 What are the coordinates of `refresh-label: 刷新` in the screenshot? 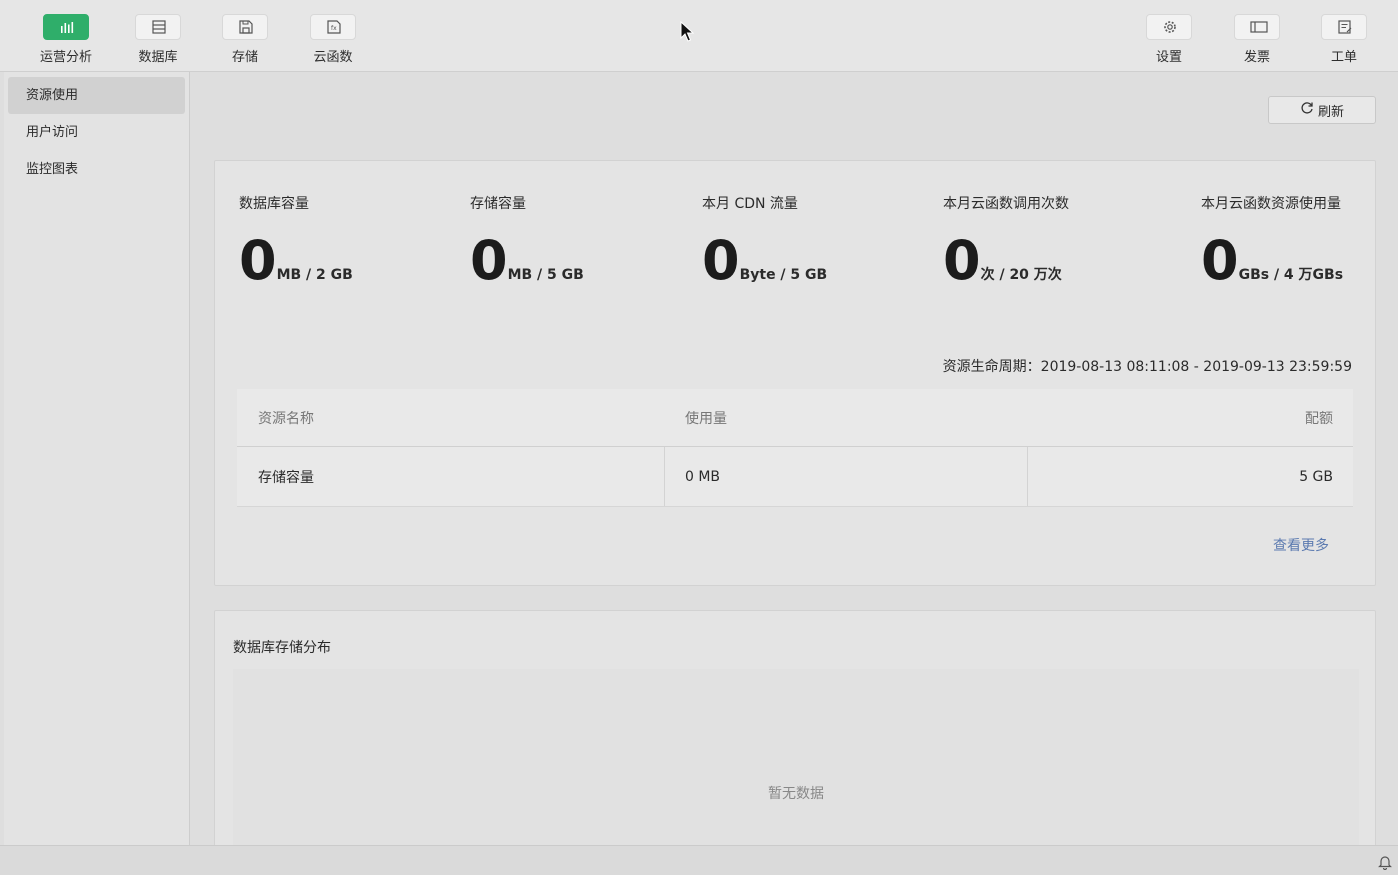 It's located at (1330, 112).